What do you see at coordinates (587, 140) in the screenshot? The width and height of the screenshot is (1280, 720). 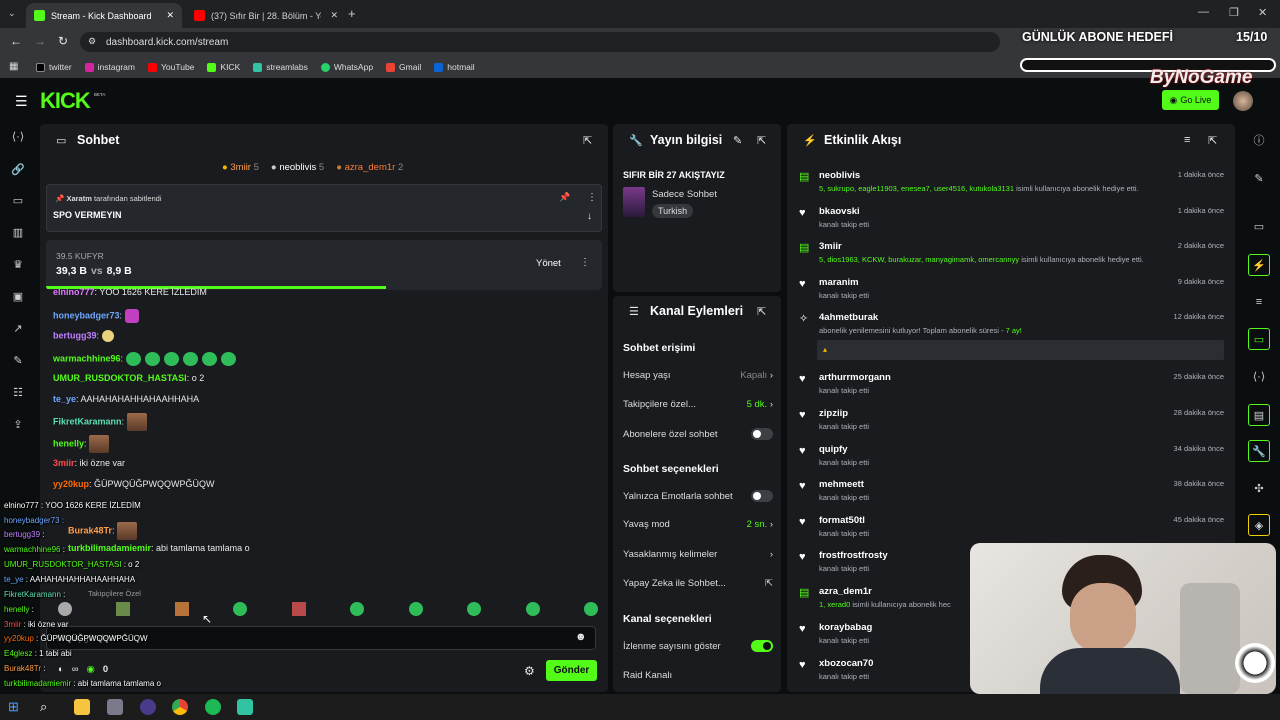 I see `popout-chat-icon: ⇱` at bounding box center [587, 140].